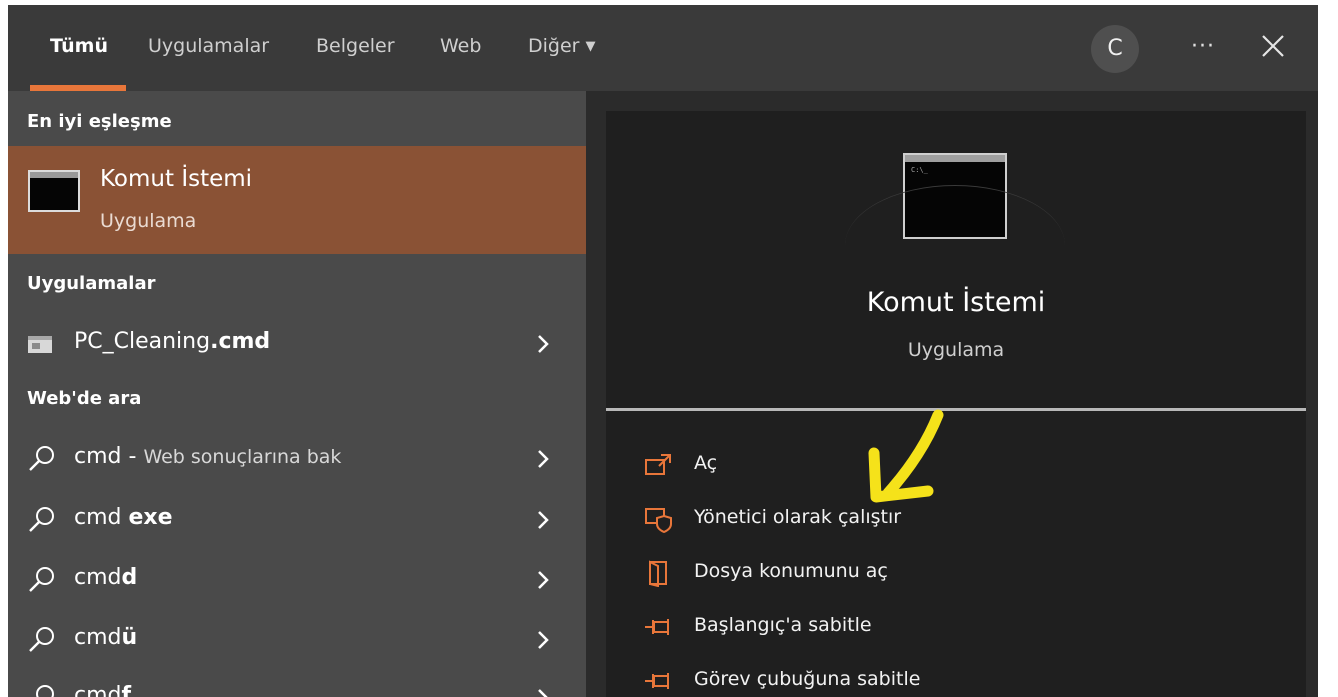 This screenshot has height=697, width=1338. Describe the element at coordinates (176, 179) in the screenshot. I see `best-match-name: Komut İstemi` at that location.